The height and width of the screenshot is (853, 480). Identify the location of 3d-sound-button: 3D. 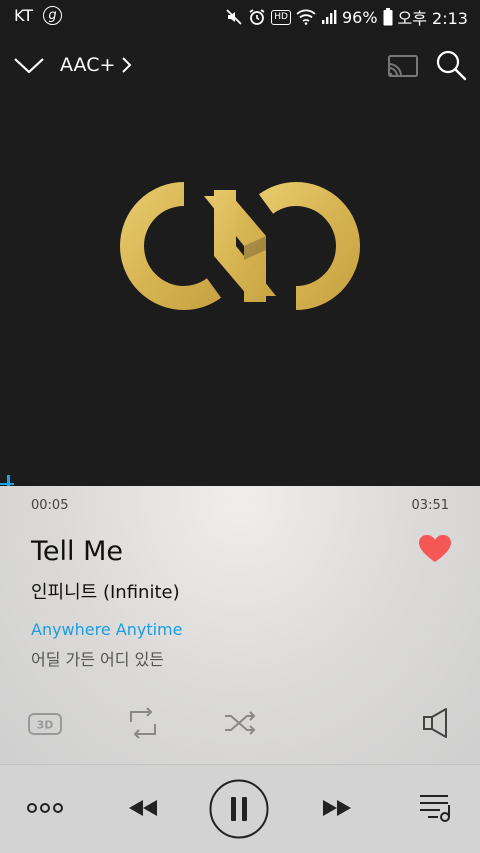
(45, 723).